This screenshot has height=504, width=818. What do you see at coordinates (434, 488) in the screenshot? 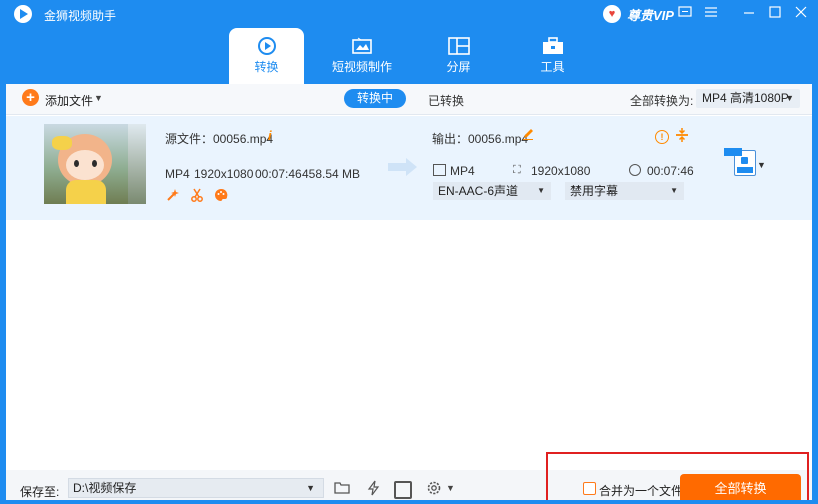
I see `settings-gear-icon` at bounding box center [434, 488].